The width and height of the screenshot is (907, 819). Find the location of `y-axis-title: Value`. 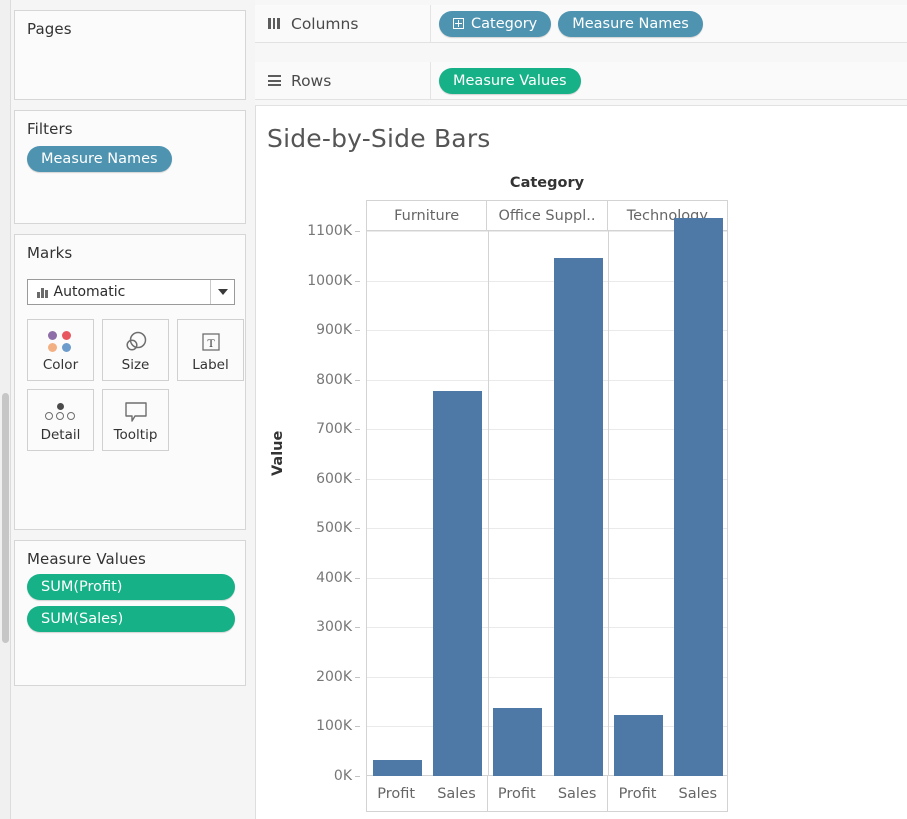

y-axis-title: Value is located at coordinates (278, 453).